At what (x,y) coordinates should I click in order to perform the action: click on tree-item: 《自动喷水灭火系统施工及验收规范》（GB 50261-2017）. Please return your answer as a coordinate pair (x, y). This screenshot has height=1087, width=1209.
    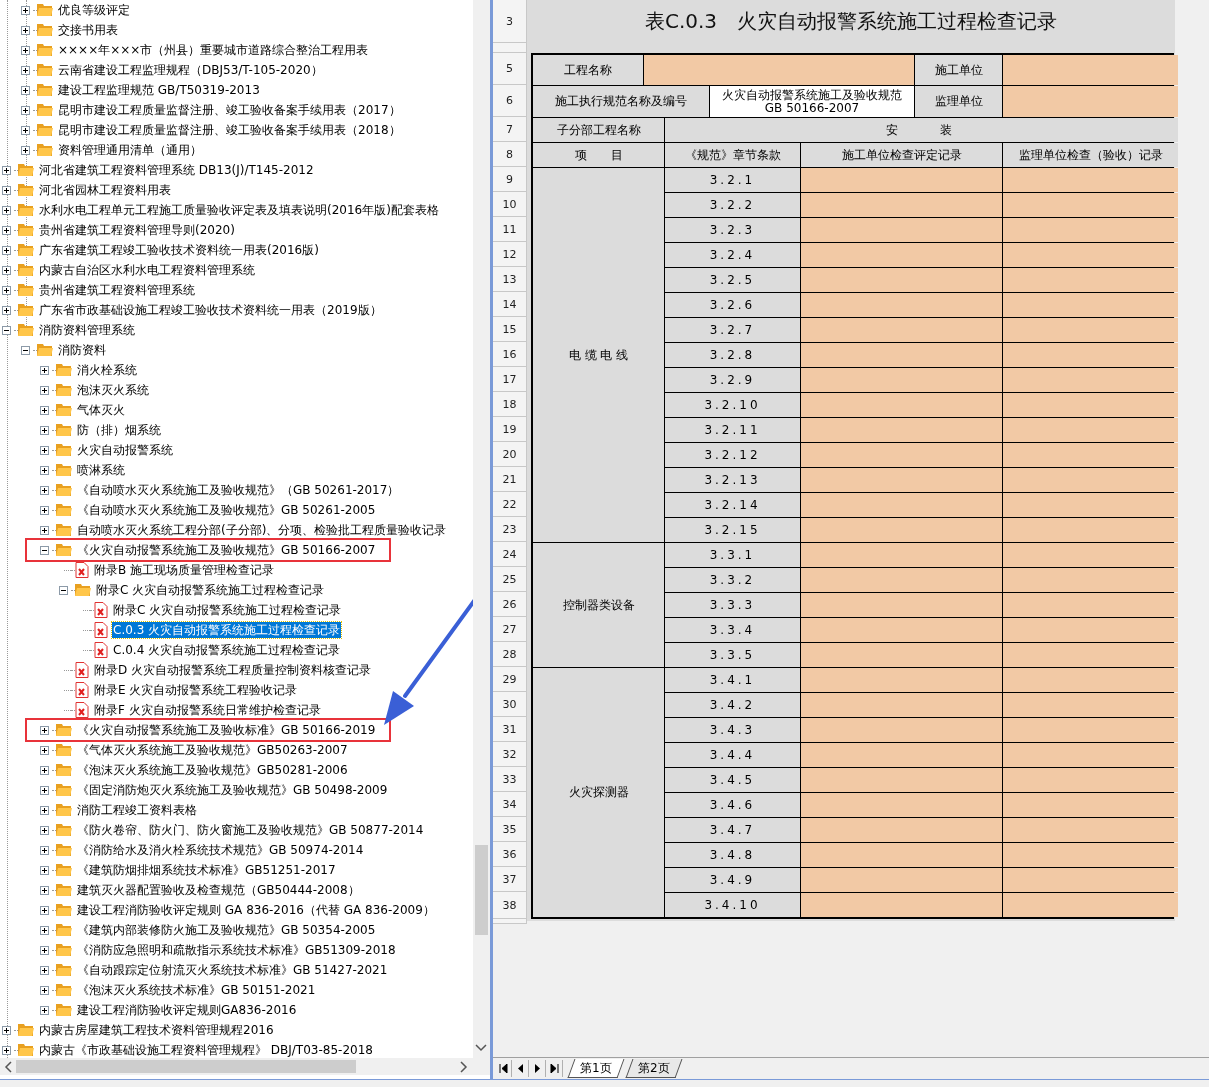
    Looking at the image, I should click on (238, 490).